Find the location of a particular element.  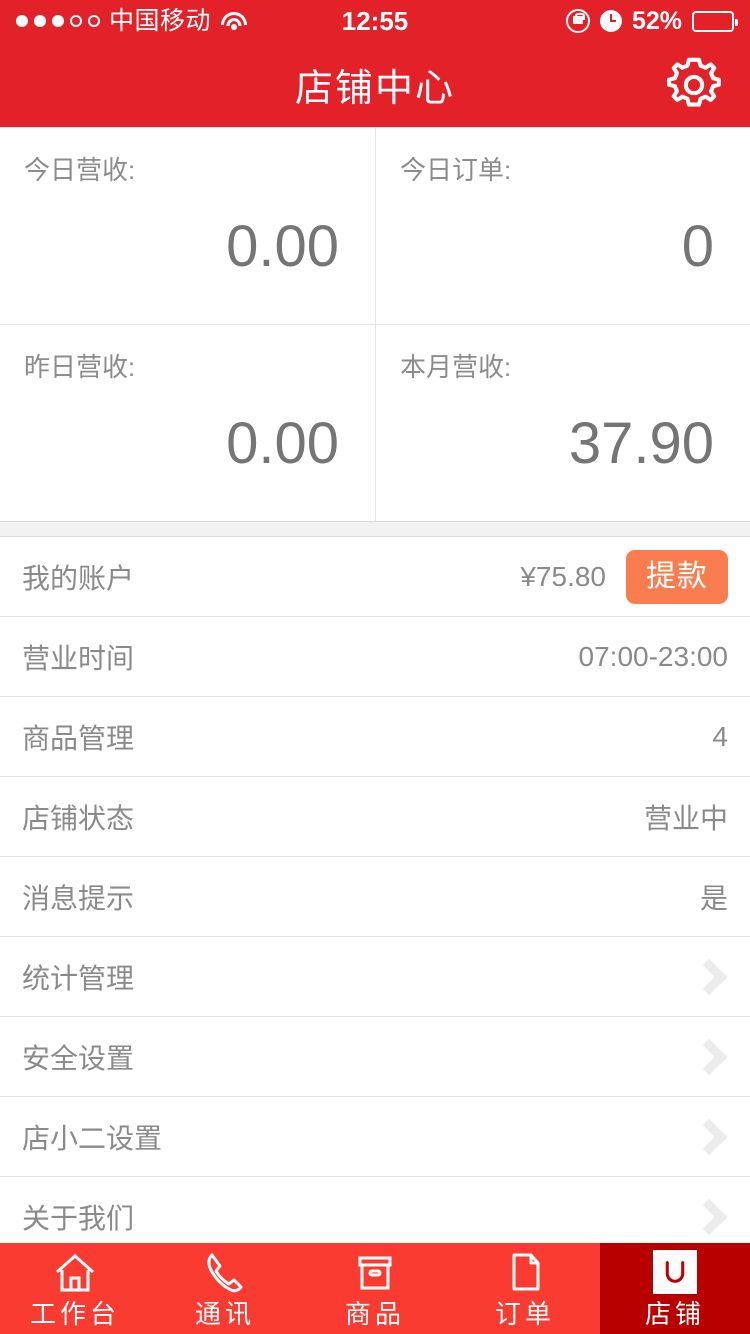

shop-icon is located at coordinates (675, 1272).